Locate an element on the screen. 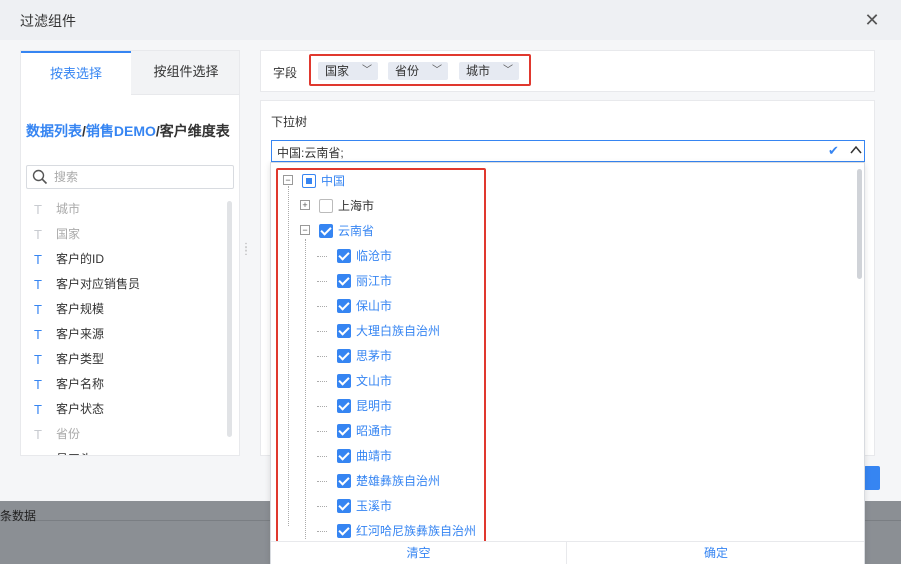 The height and width of the screenshot is (564, 901). field-name: 客户对应销售员 is located at coordinates (98, 284).